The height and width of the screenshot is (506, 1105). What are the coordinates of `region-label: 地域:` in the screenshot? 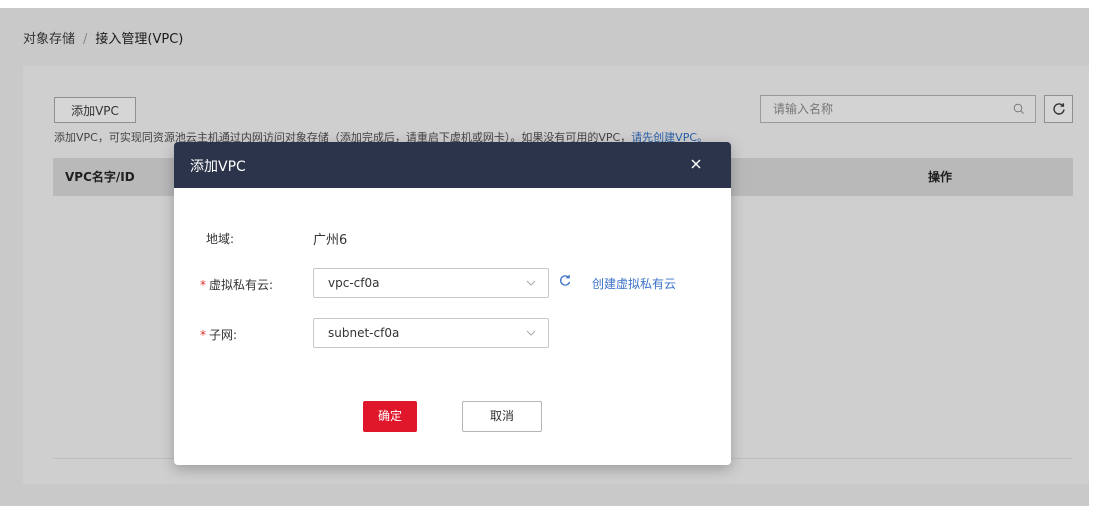 It's located at (220, 239).